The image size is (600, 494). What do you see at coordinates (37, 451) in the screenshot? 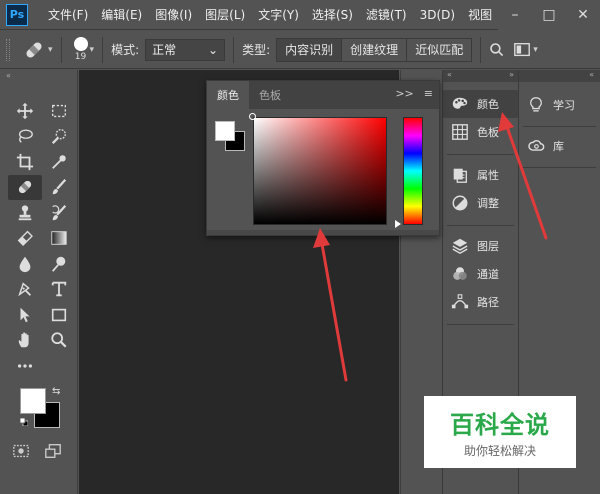
I see `toolbar-bottom` at bounding box center [37, 451].